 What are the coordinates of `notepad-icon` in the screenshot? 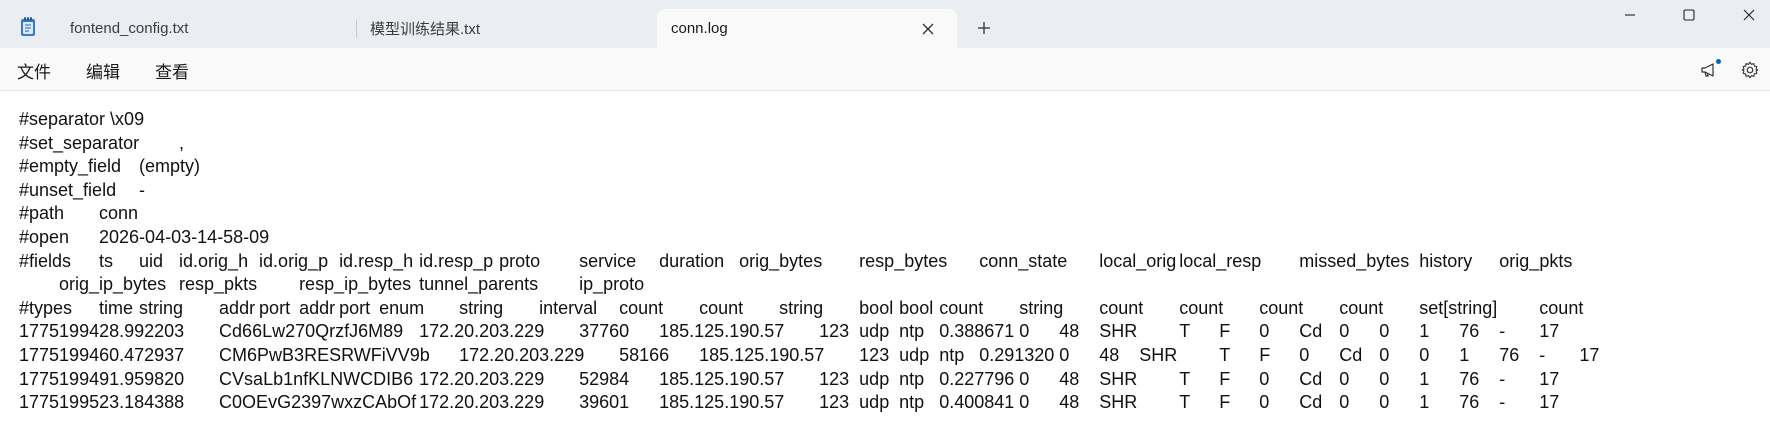 It's located at (28, 26).